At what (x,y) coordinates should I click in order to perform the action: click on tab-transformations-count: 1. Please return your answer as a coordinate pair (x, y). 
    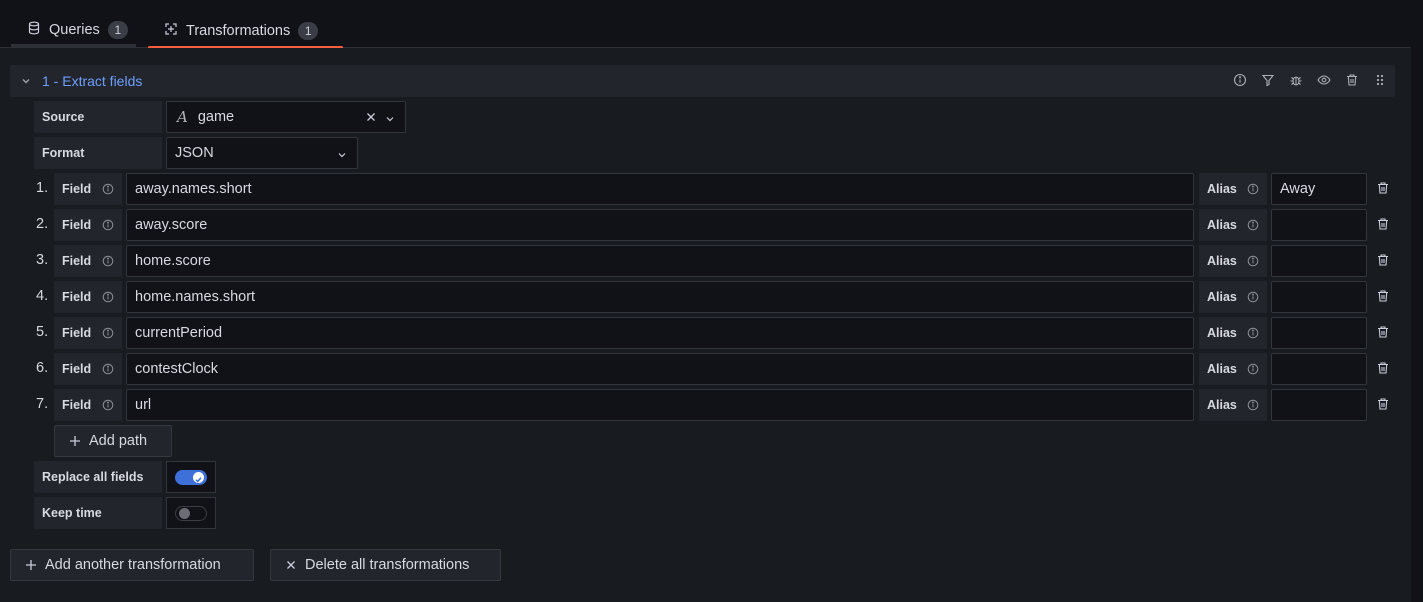
    Looking at the image, I should click on (308, 30).